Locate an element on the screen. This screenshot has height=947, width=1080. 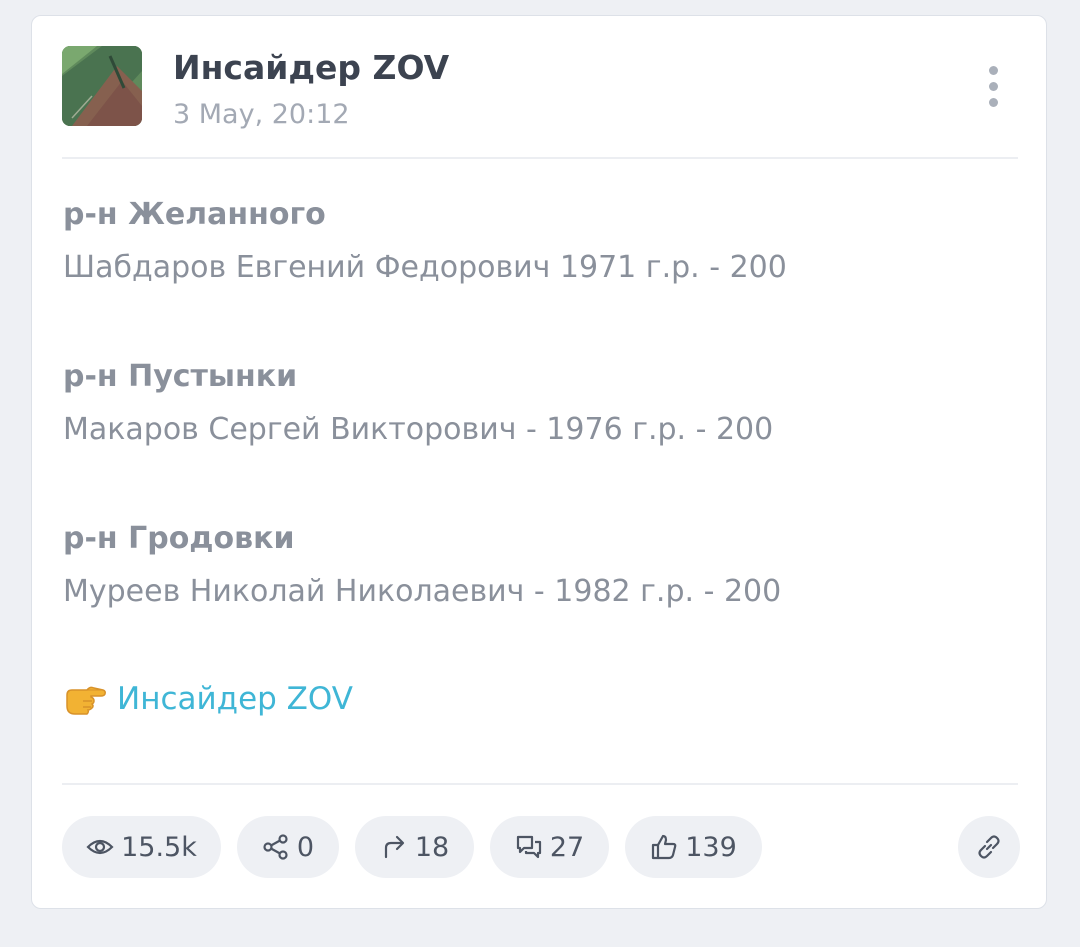
forward-arrow-icon is located at coordinates (394, 847).